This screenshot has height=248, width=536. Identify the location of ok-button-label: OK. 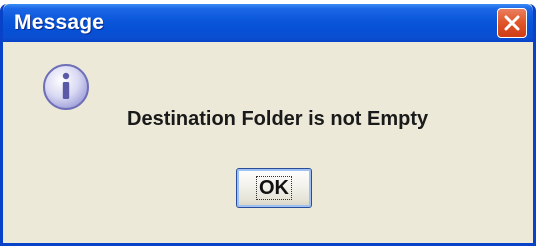
(274, 187).